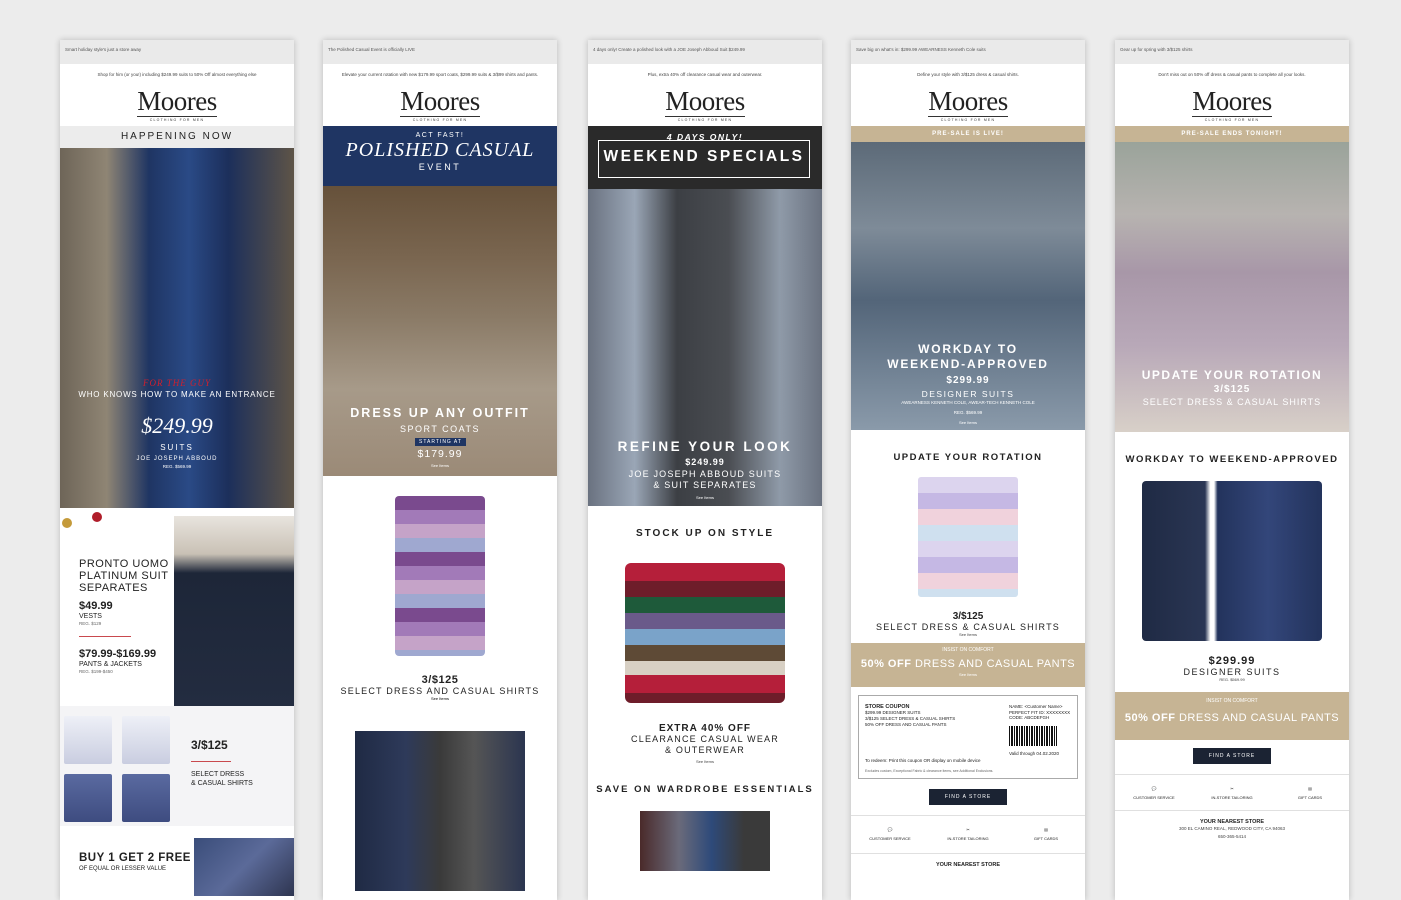  I want to click on hero-headline: DRESS UP ANY OUTFIT, so click(440, 413).